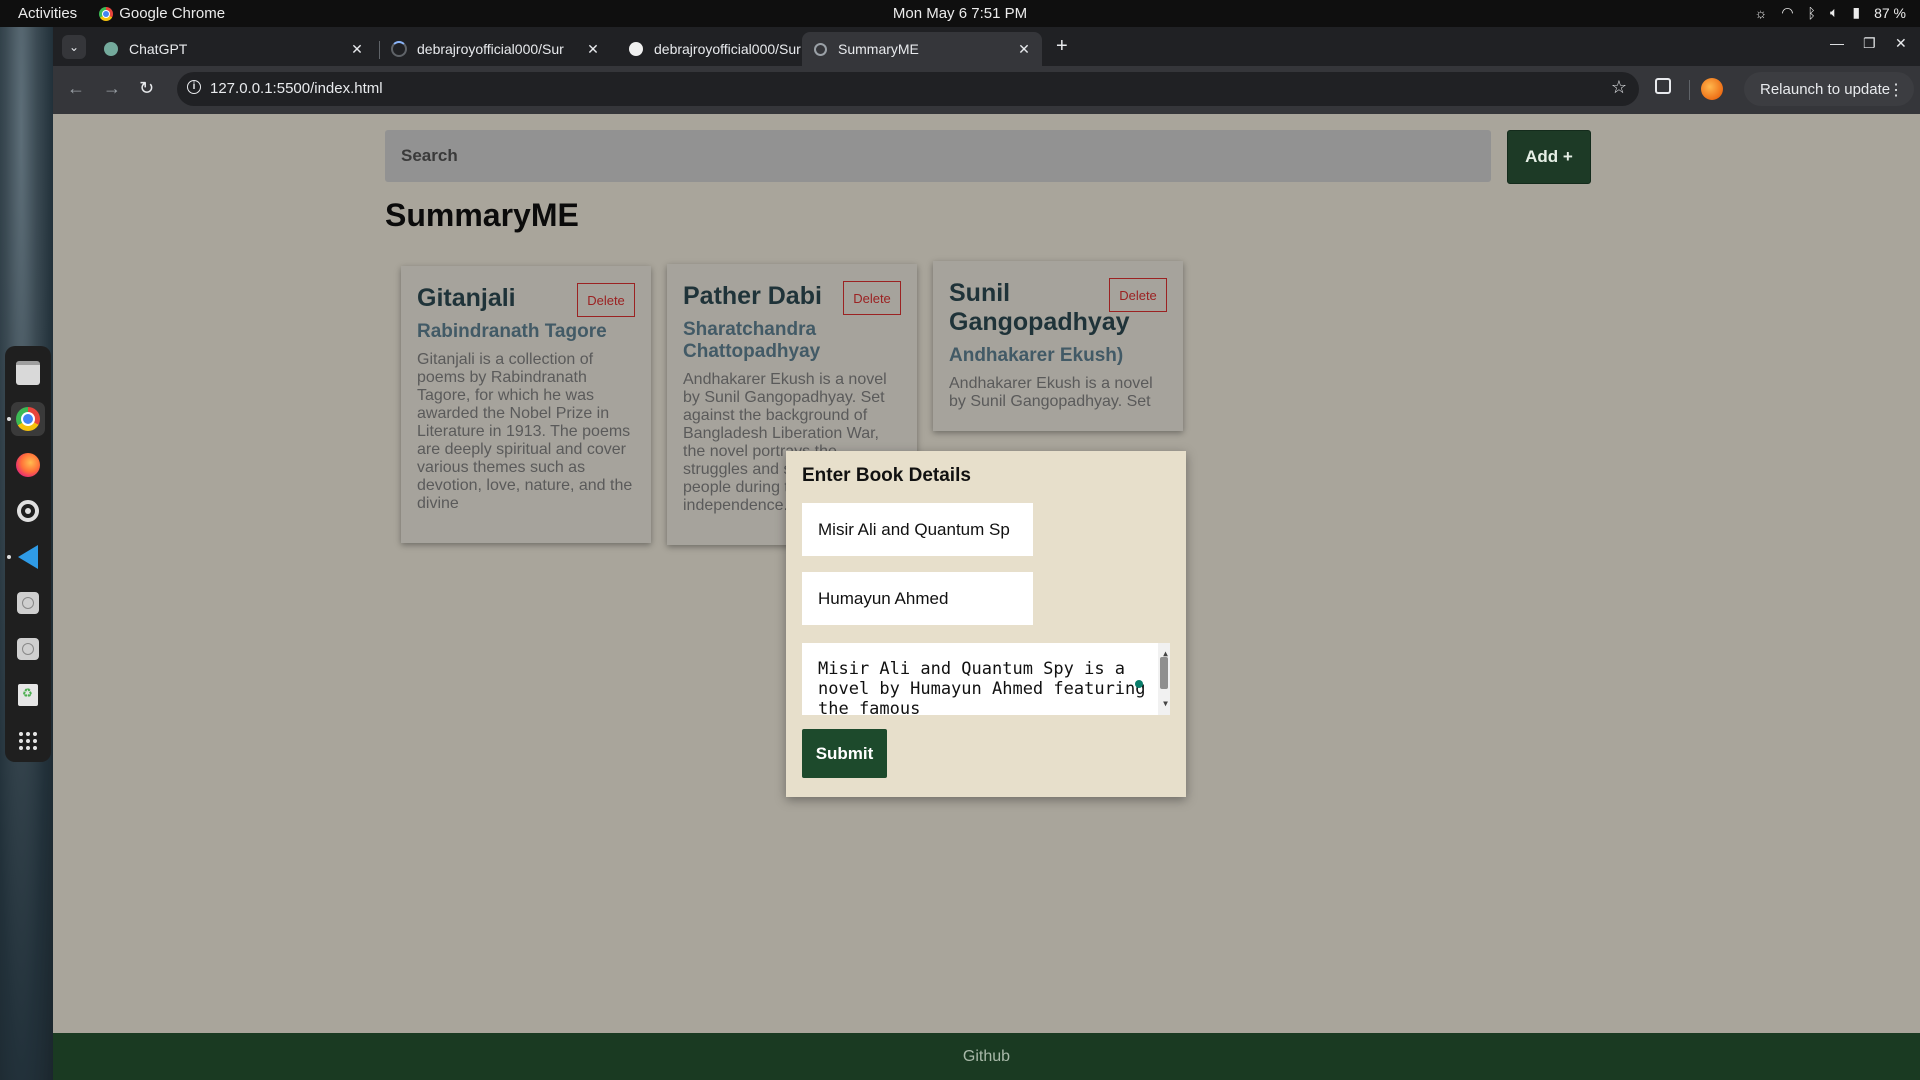 The image size is (1920, 1080). I want to click on search-input, so click(938, 156).